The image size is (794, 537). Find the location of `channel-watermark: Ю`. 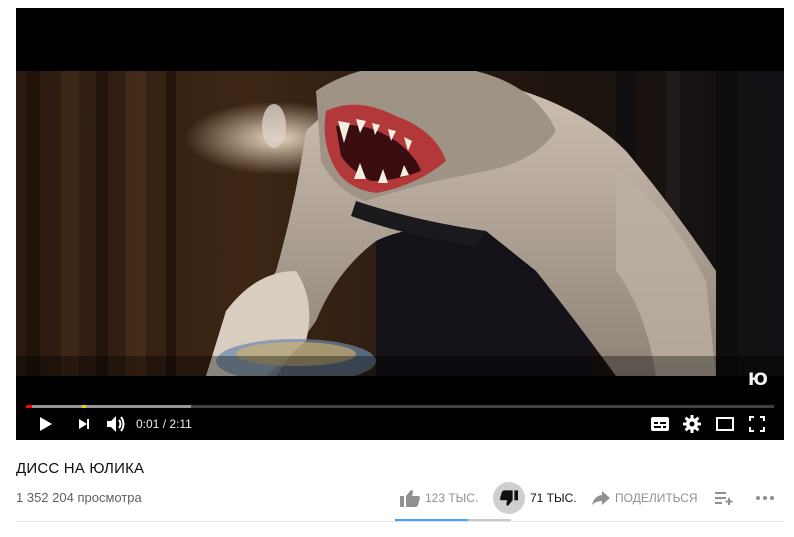

channel-watermark: Ю is located at coordinates (758, 380).